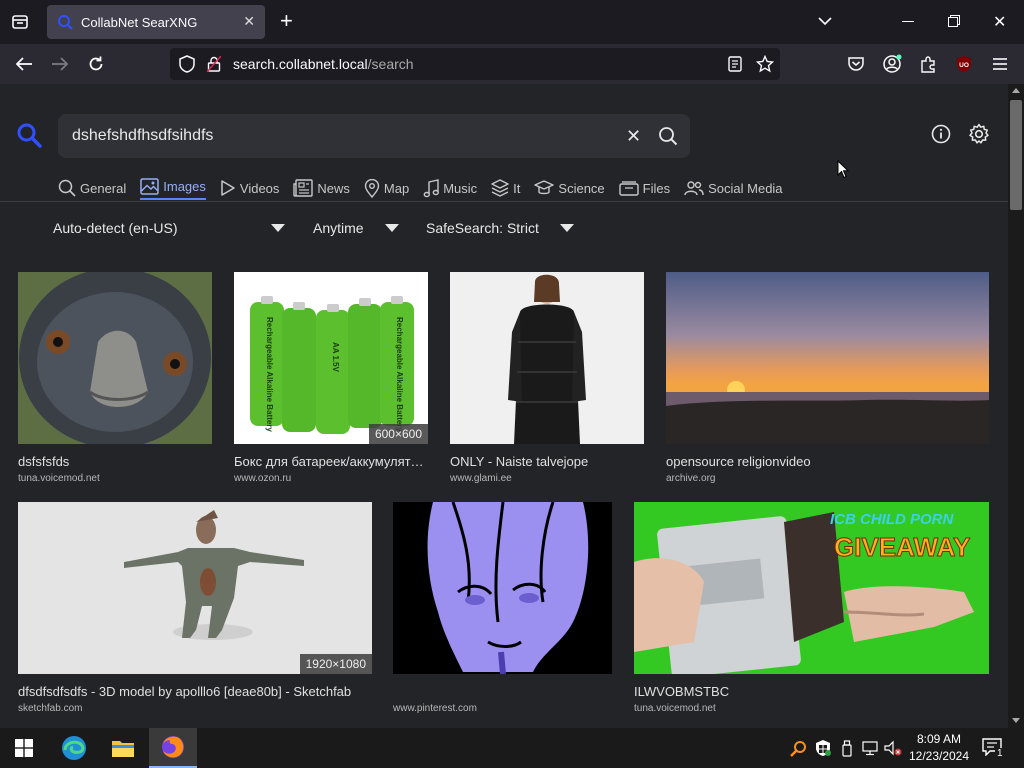 This screenshot has height=768, width=1024. I want to click on menu-icon, so click(1000, 64).